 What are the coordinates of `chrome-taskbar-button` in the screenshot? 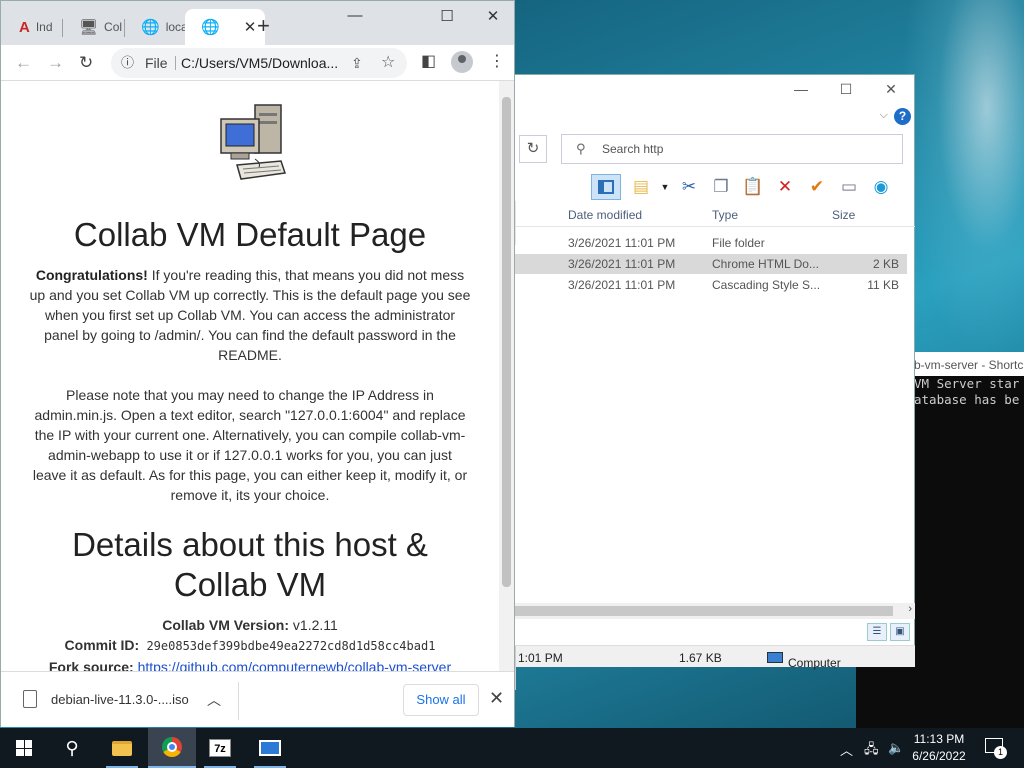 It's located at (172, 748).